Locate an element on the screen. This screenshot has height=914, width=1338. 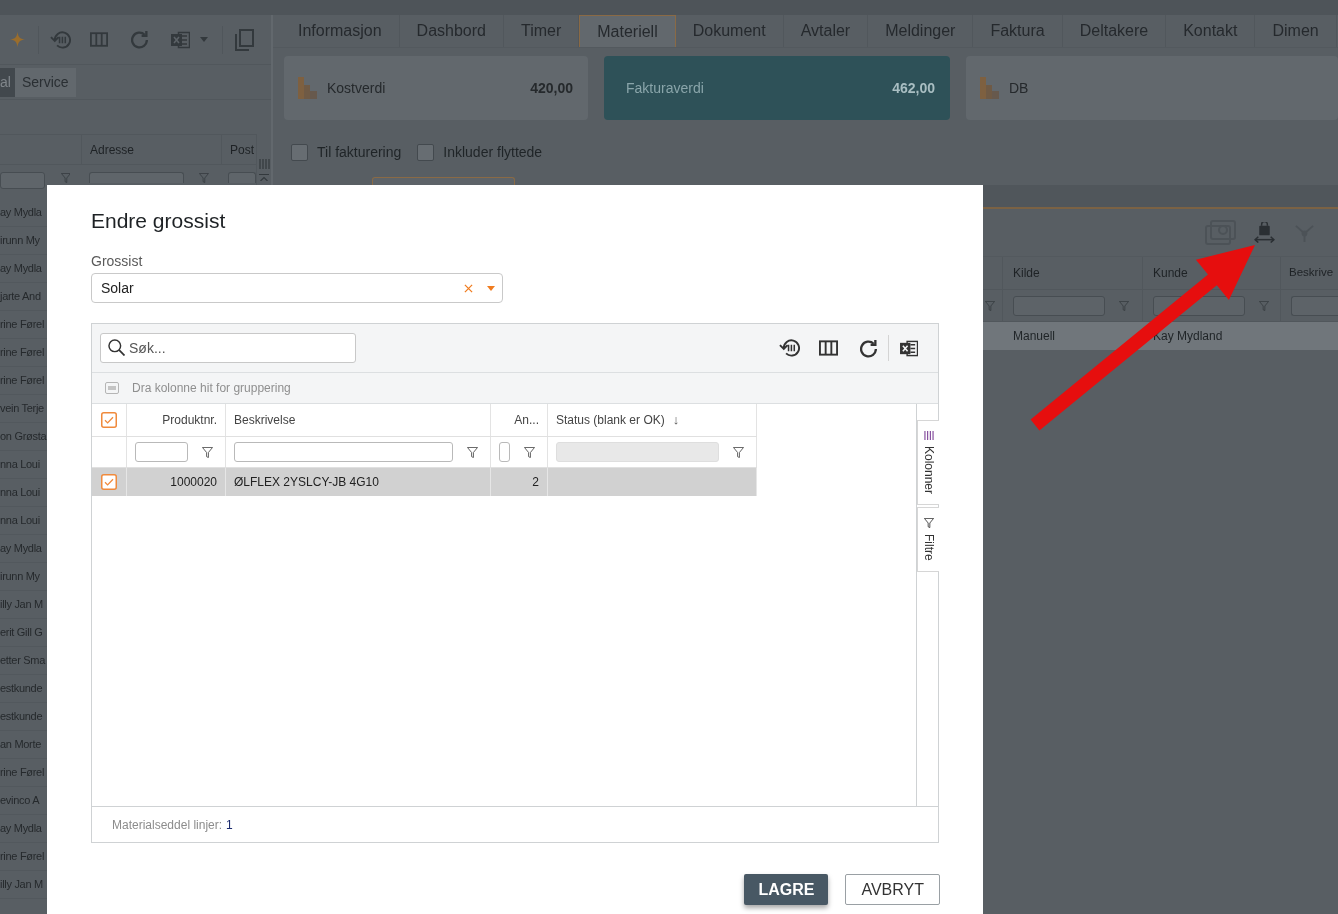
footer-label: Materialseddel linjer: is located at coordinates (167, 825).